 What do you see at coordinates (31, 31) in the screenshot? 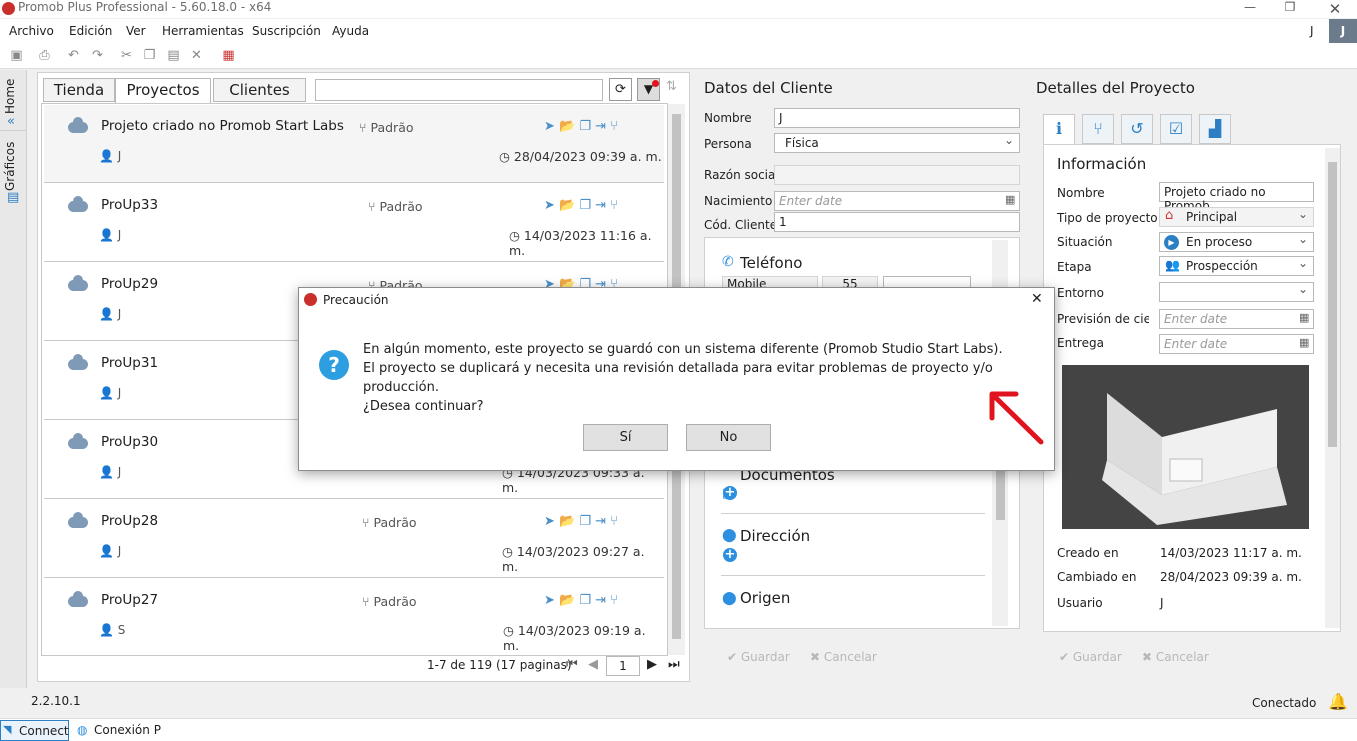
I see `menu-archivo: Archivo` at bounding box center [31, 31].